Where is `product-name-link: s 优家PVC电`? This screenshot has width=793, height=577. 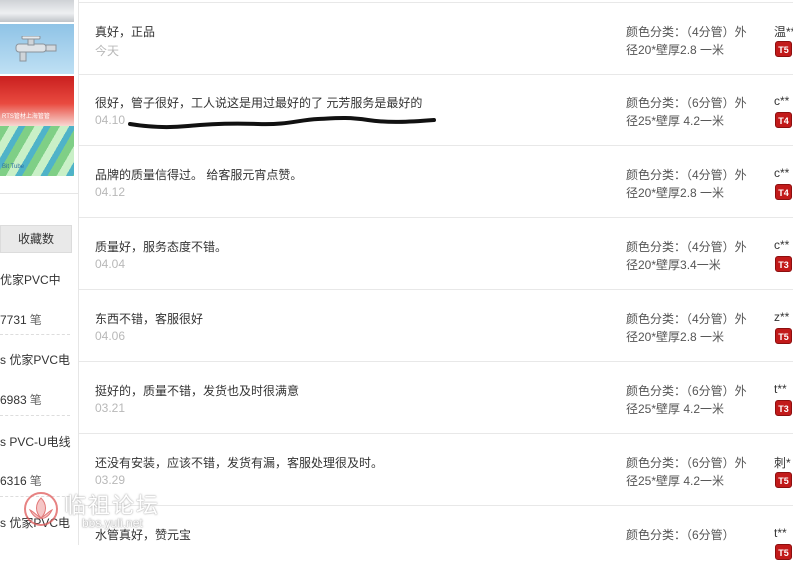 product-name-link: s 优家PVC电 is located at coordinates (35, 359).